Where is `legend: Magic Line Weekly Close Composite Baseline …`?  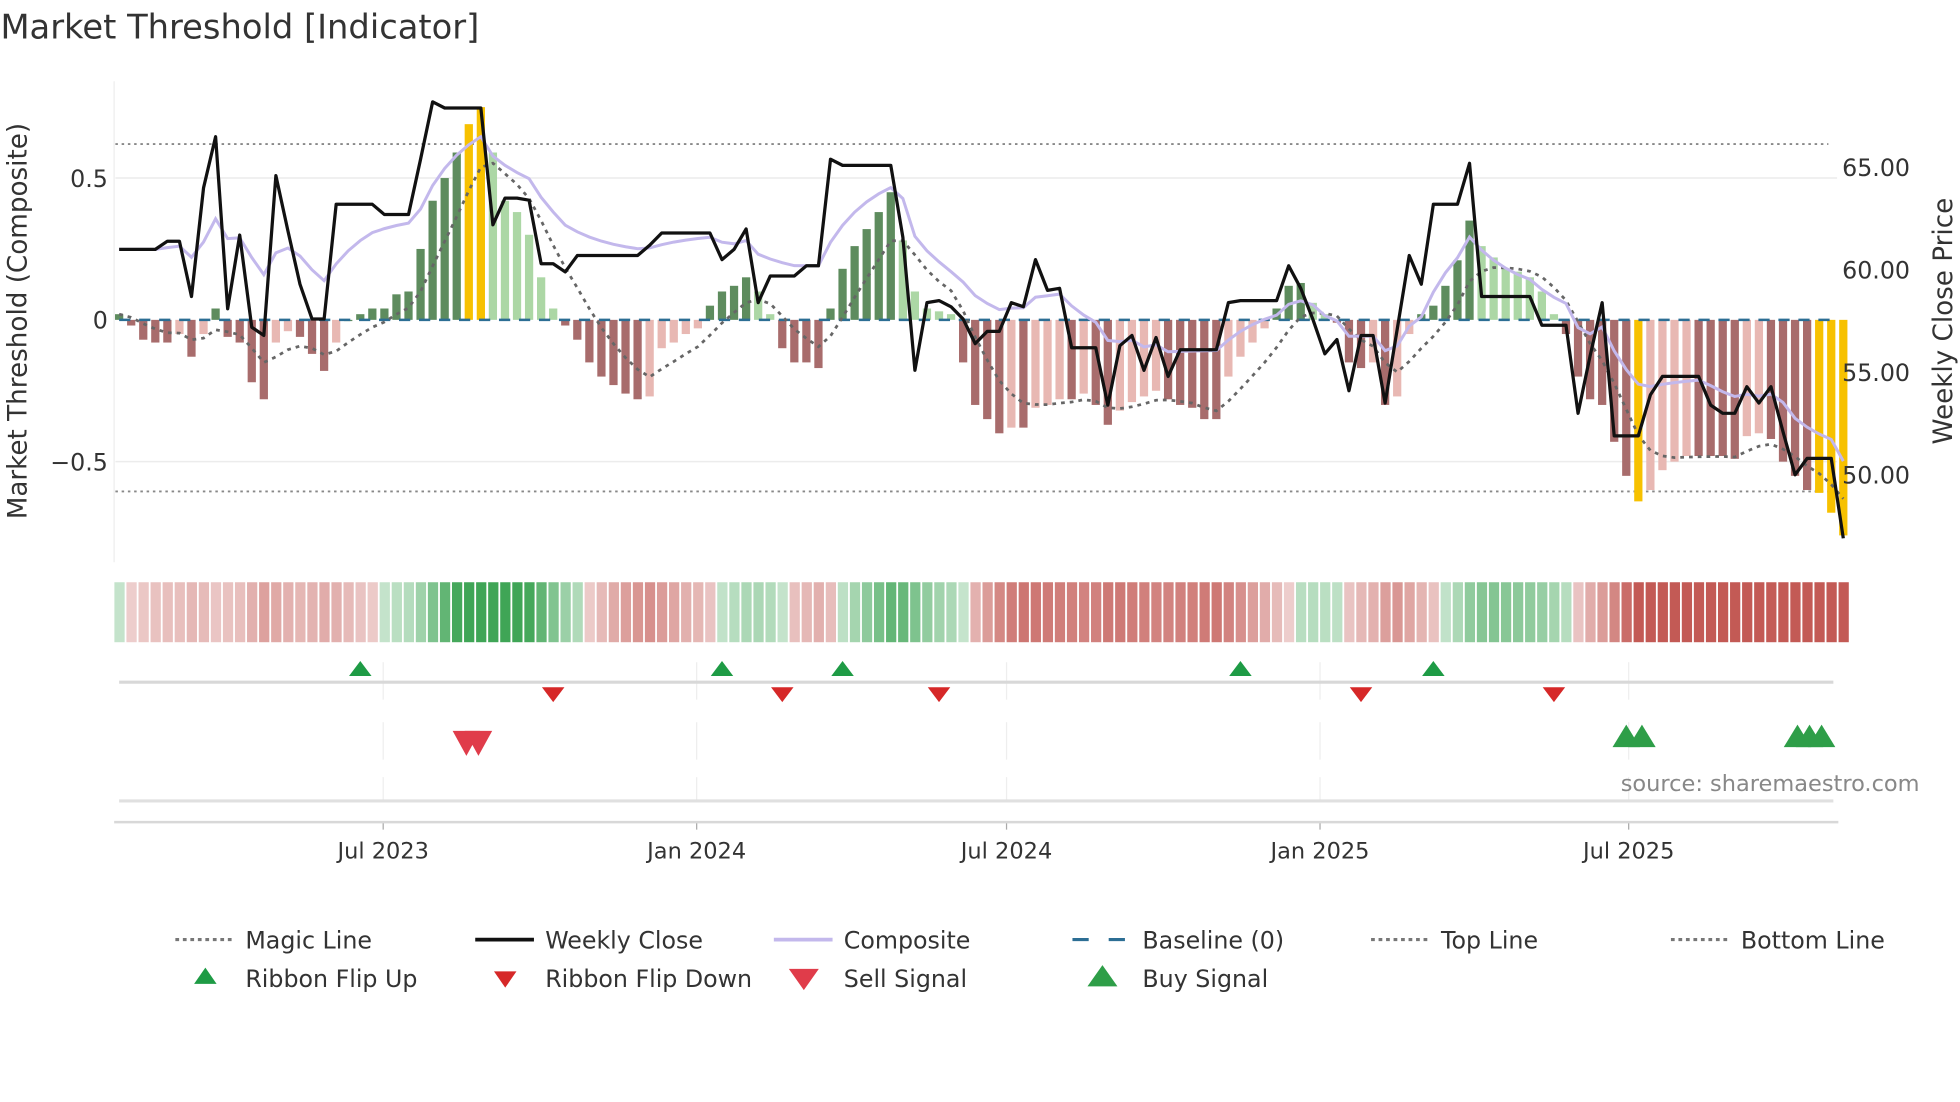
legend: Magic Line Weekly Close Composite Baseline … is located at coordinates (1030, 959).